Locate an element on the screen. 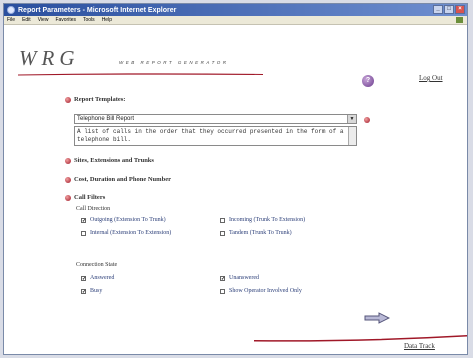  menu-tools: Tools is located at coordinates (89, 20).